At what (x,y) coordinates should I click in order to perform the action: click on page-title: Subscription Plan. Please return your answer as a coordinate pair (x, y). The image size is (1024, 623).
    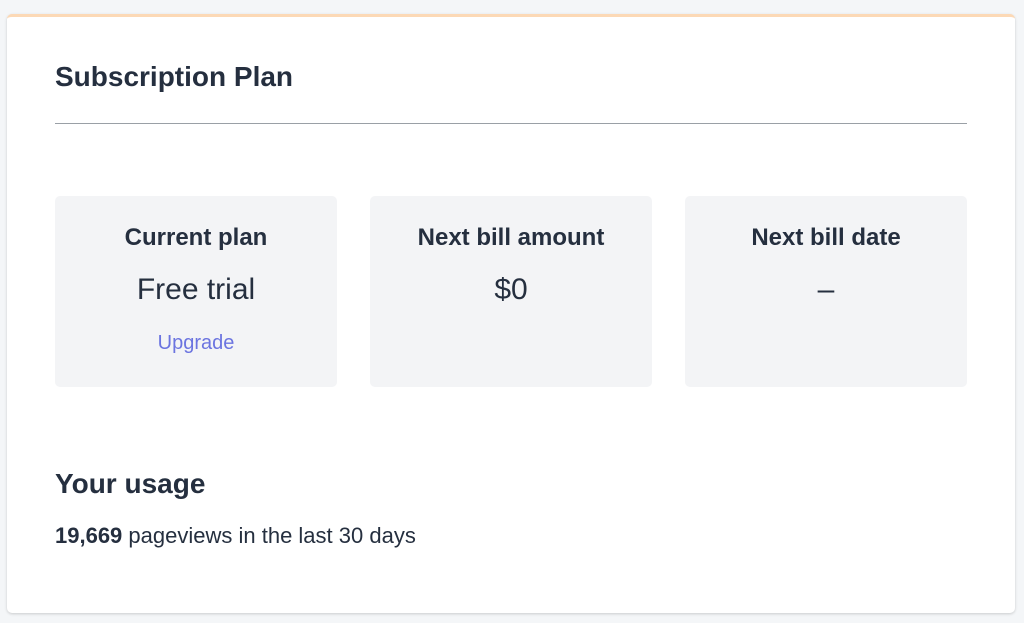
    Looking at the image, I should click on (174, 76).